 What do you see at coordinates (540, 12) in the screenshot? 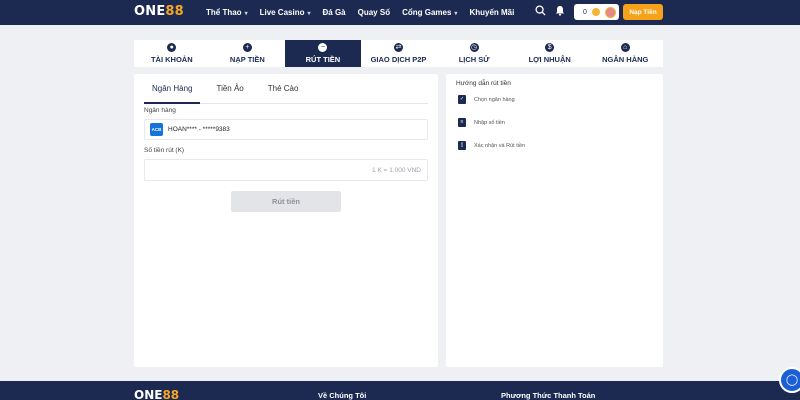
I see `search-icon` at bounding box center [540, 12].